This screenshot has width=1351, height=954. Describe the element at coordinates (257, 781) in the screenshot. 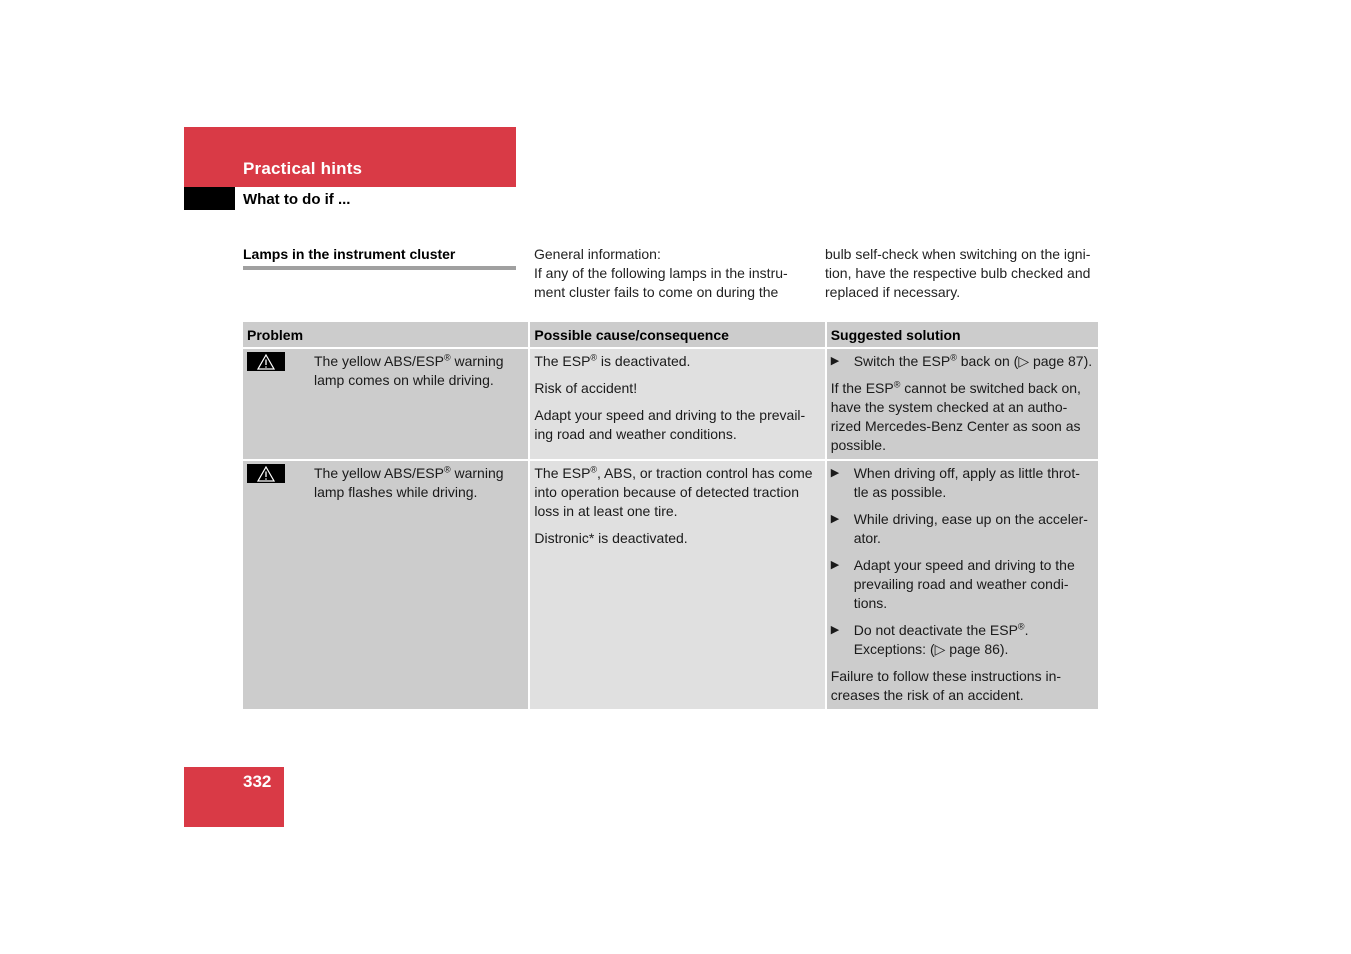

I see `page-number: 332` at that location.